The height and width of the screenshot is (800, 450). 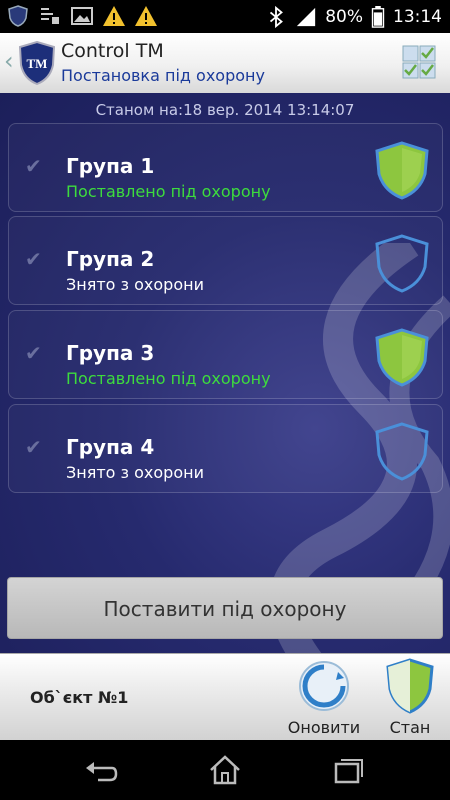 What do you see at coordinates (378, 16) in the screenshot?
I see `battery-icon` at bounding box center [378, 16].